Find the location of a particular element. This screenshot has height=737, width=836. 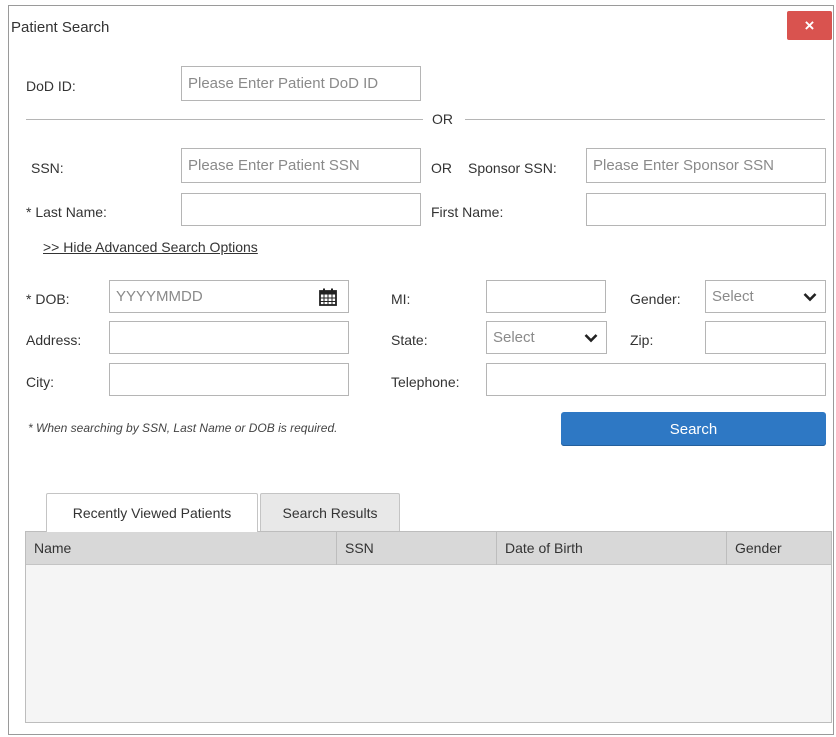

city-label: City: is located at coordinates (40, 382).